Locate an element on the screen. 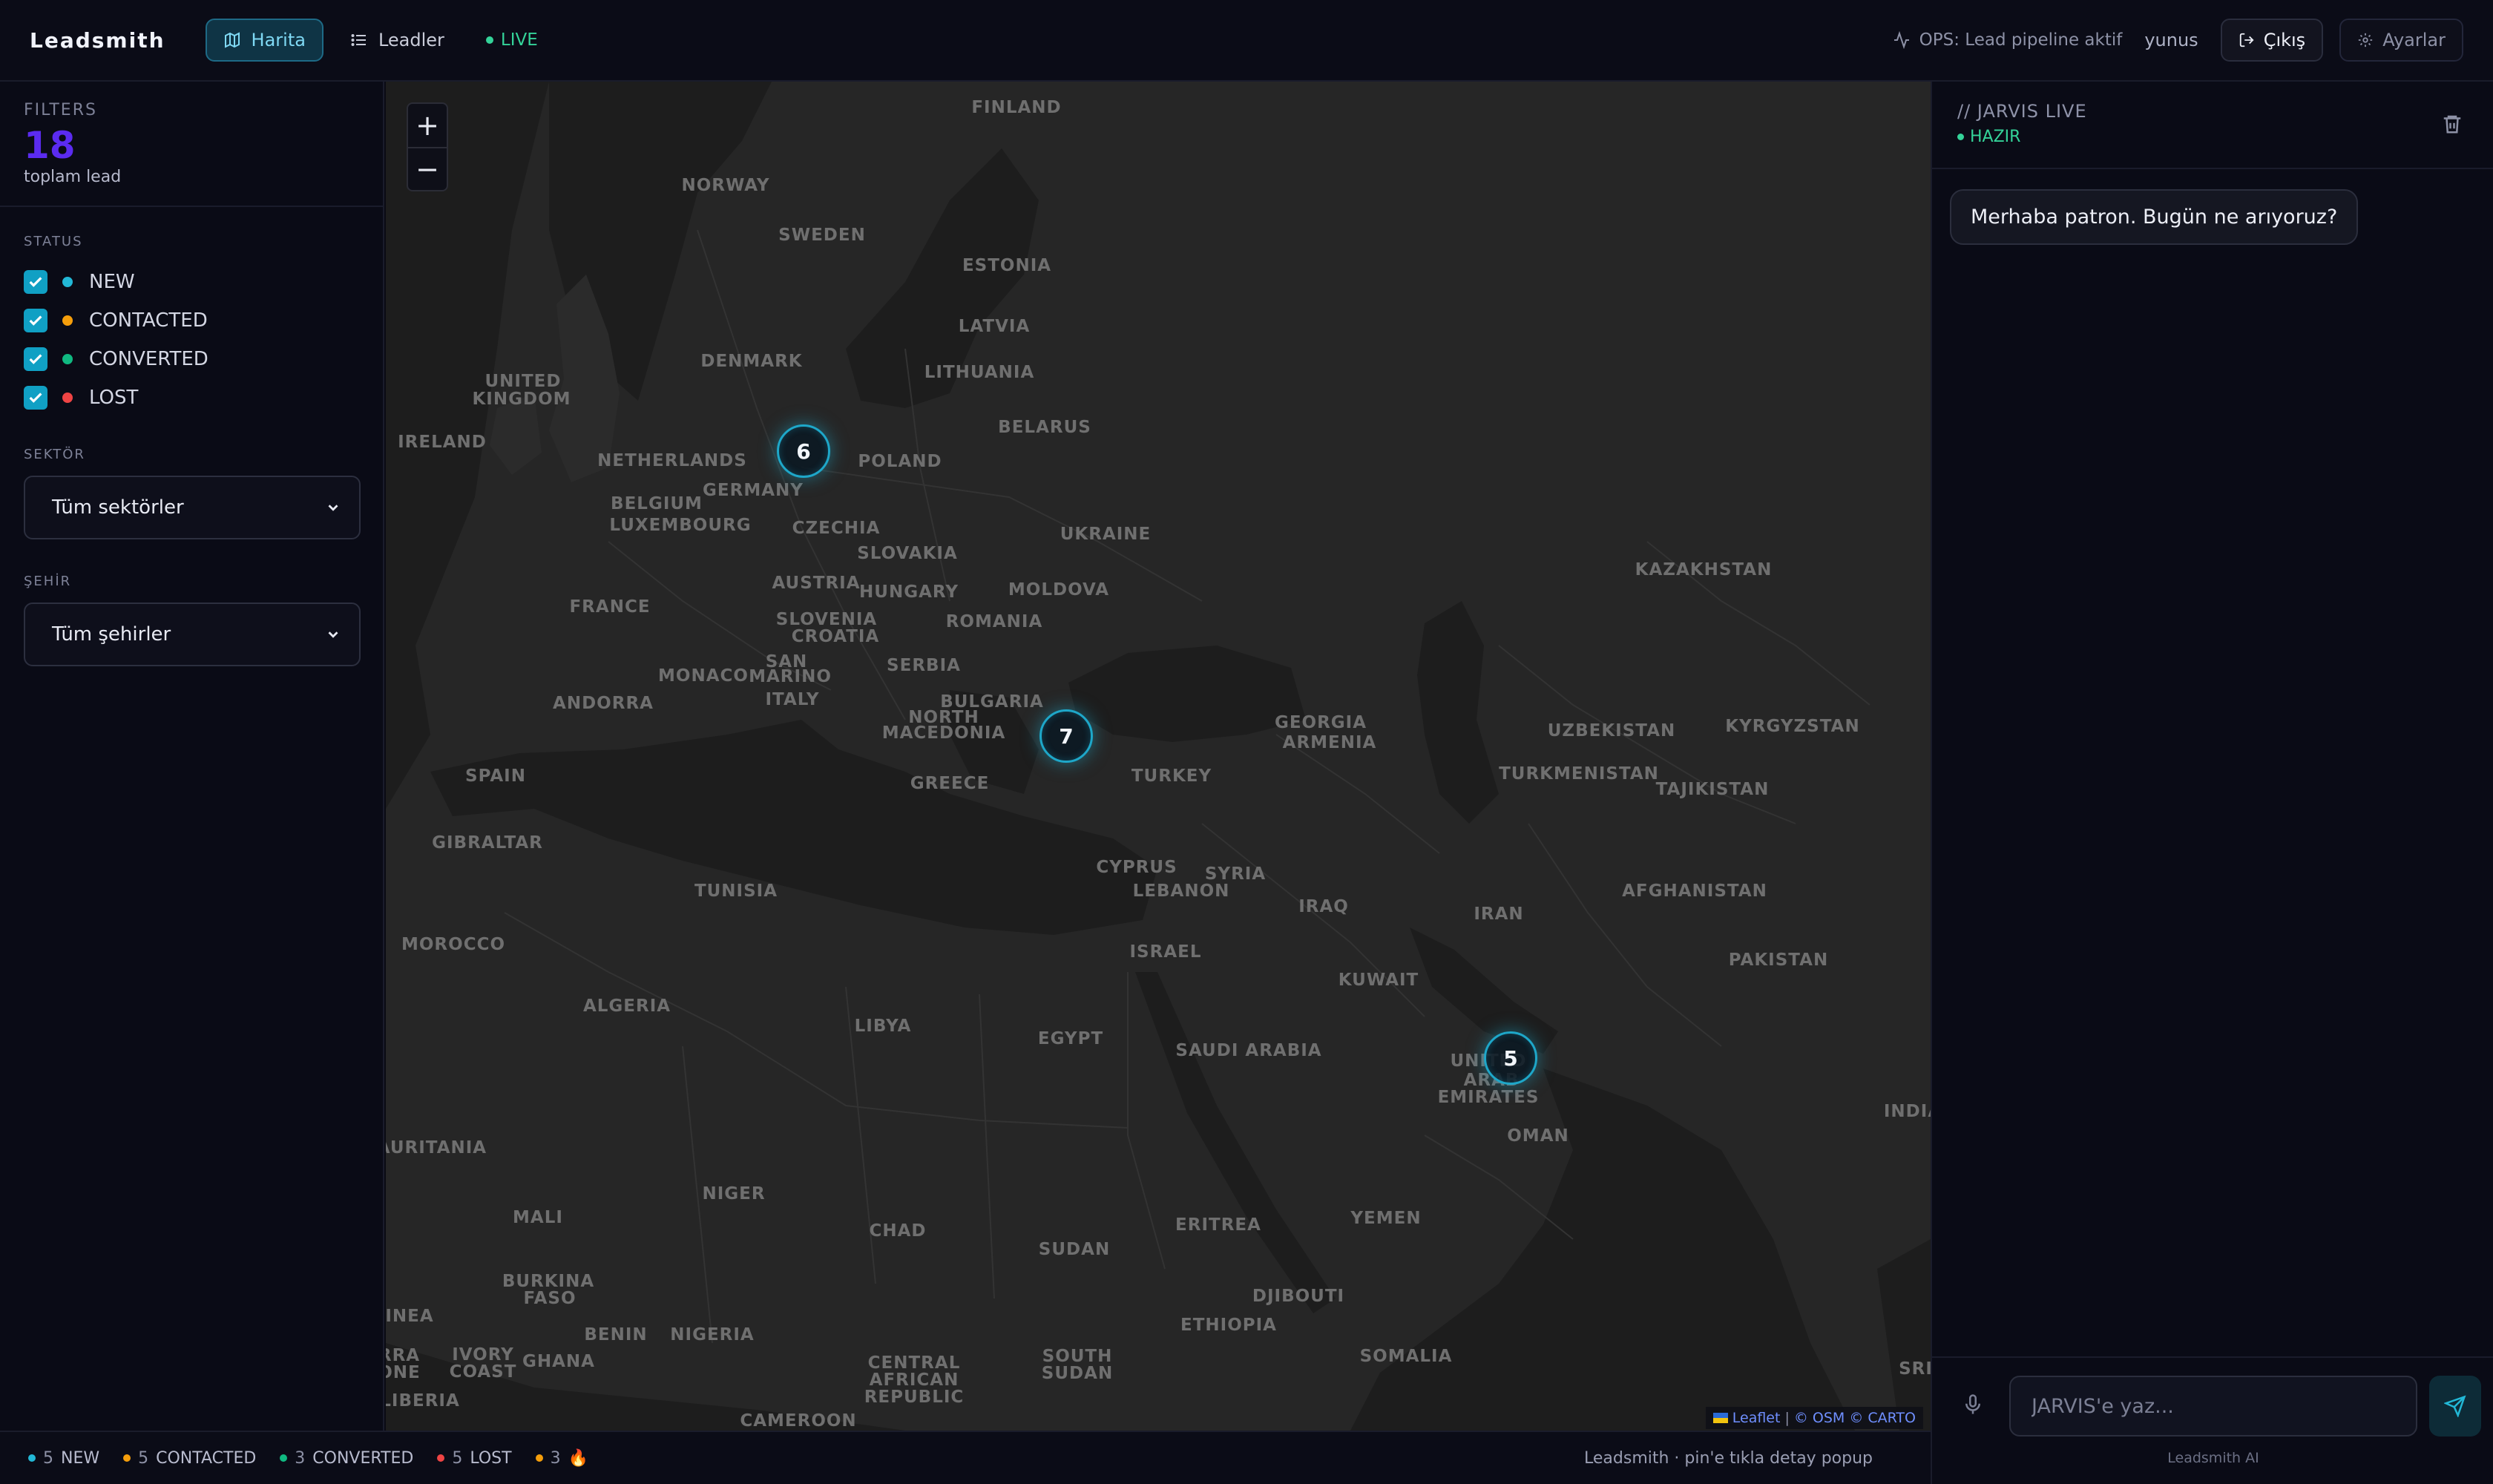 The width and height of the screenshot is (2493, 1484). send-button is located at coordinates (2455, 1406).